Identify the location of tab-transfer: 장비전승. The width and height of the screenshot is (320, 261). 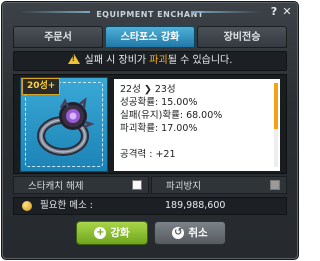
(242, 37).